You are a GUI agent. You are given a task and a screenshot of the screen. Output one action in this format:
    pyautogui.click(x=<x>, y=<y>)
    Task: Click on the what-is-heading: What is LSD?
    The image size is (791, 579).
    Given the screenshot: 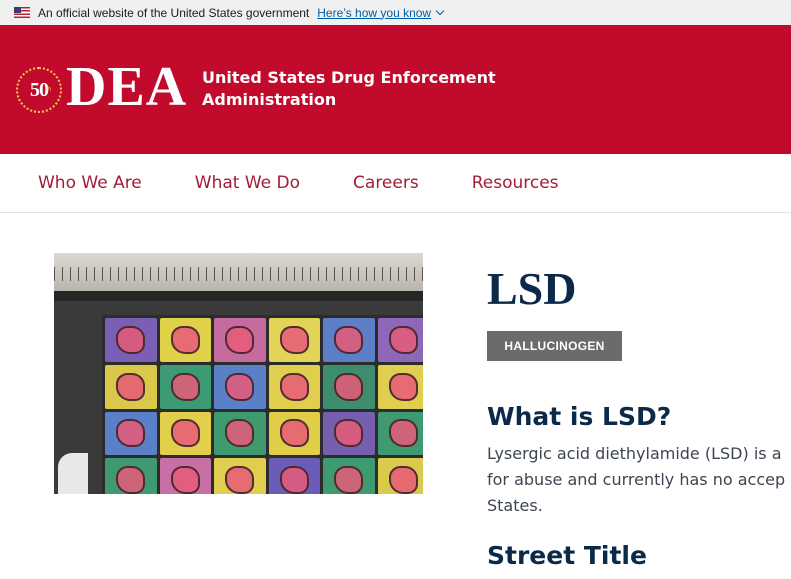 What is the action you would take?
    pyautogui.click(x=579, y=416)
    